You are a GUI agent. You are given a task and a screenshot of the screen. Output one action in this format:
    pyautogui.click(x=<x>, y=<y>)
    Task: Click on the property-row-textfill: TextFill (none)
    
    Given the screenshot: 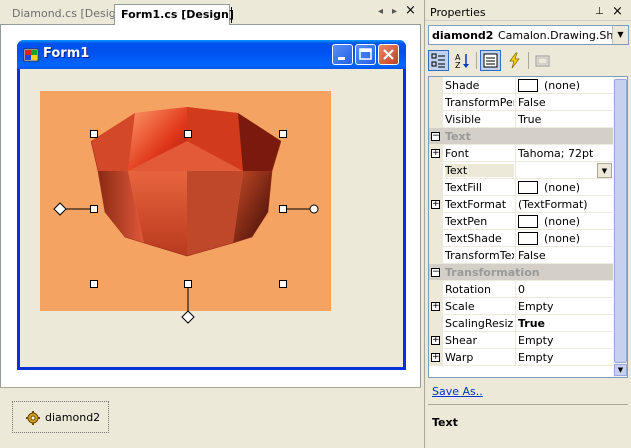 What is the action you would take?
    pyautogui.click(x=521, y=187)
    